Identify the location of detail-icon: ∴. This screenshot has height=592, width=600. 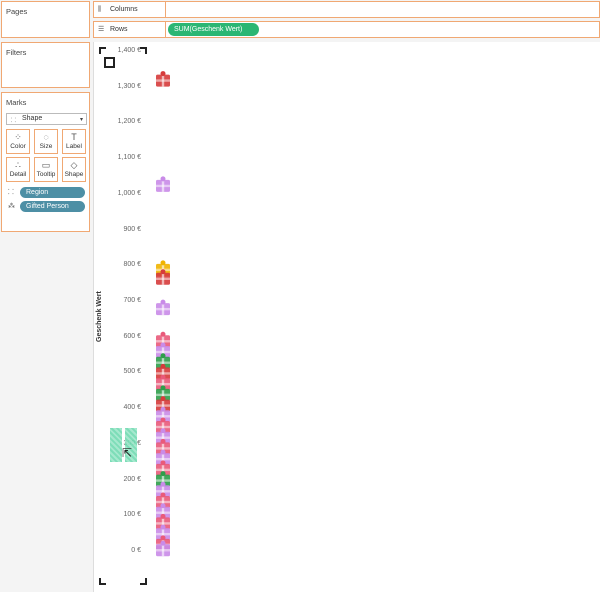
(18, 165).